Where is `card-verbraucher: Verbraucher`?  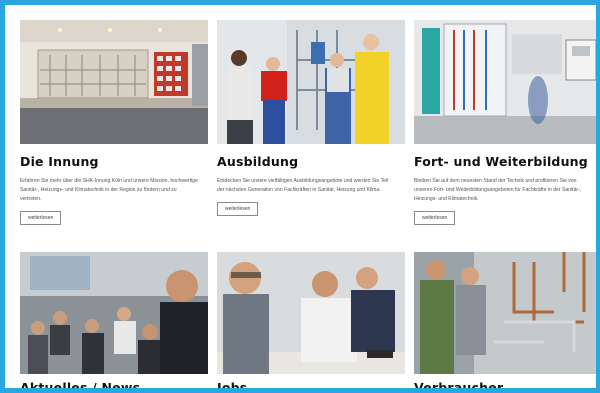
card-verbraucher: Verbraucher is located at coordinates (505, 322).